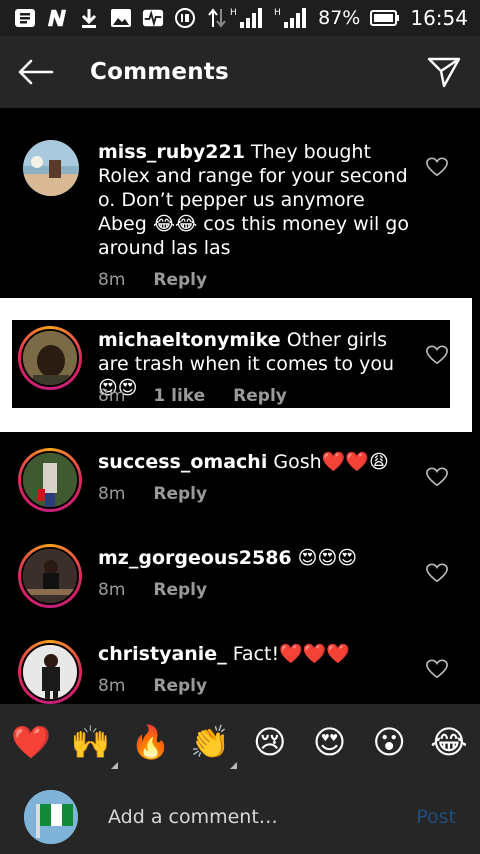  Describe the element at coordinates (185, 18) in the screenshot. I see `dial-icon` at that location.